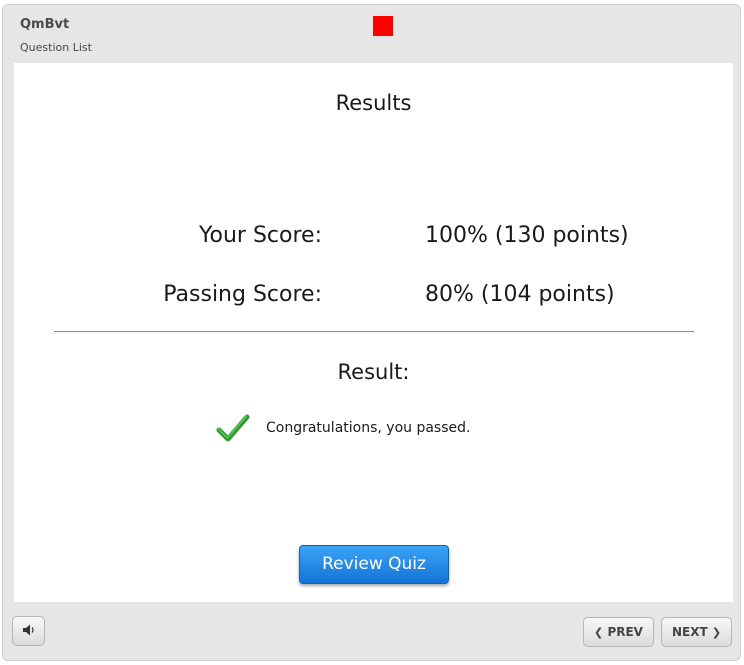 Image resolution: width=744 pixels, height=665 pixels. Describe the element at coordinates (716, 632) in the screenshot. I see `chevron-right-icon: ❯` at that location.